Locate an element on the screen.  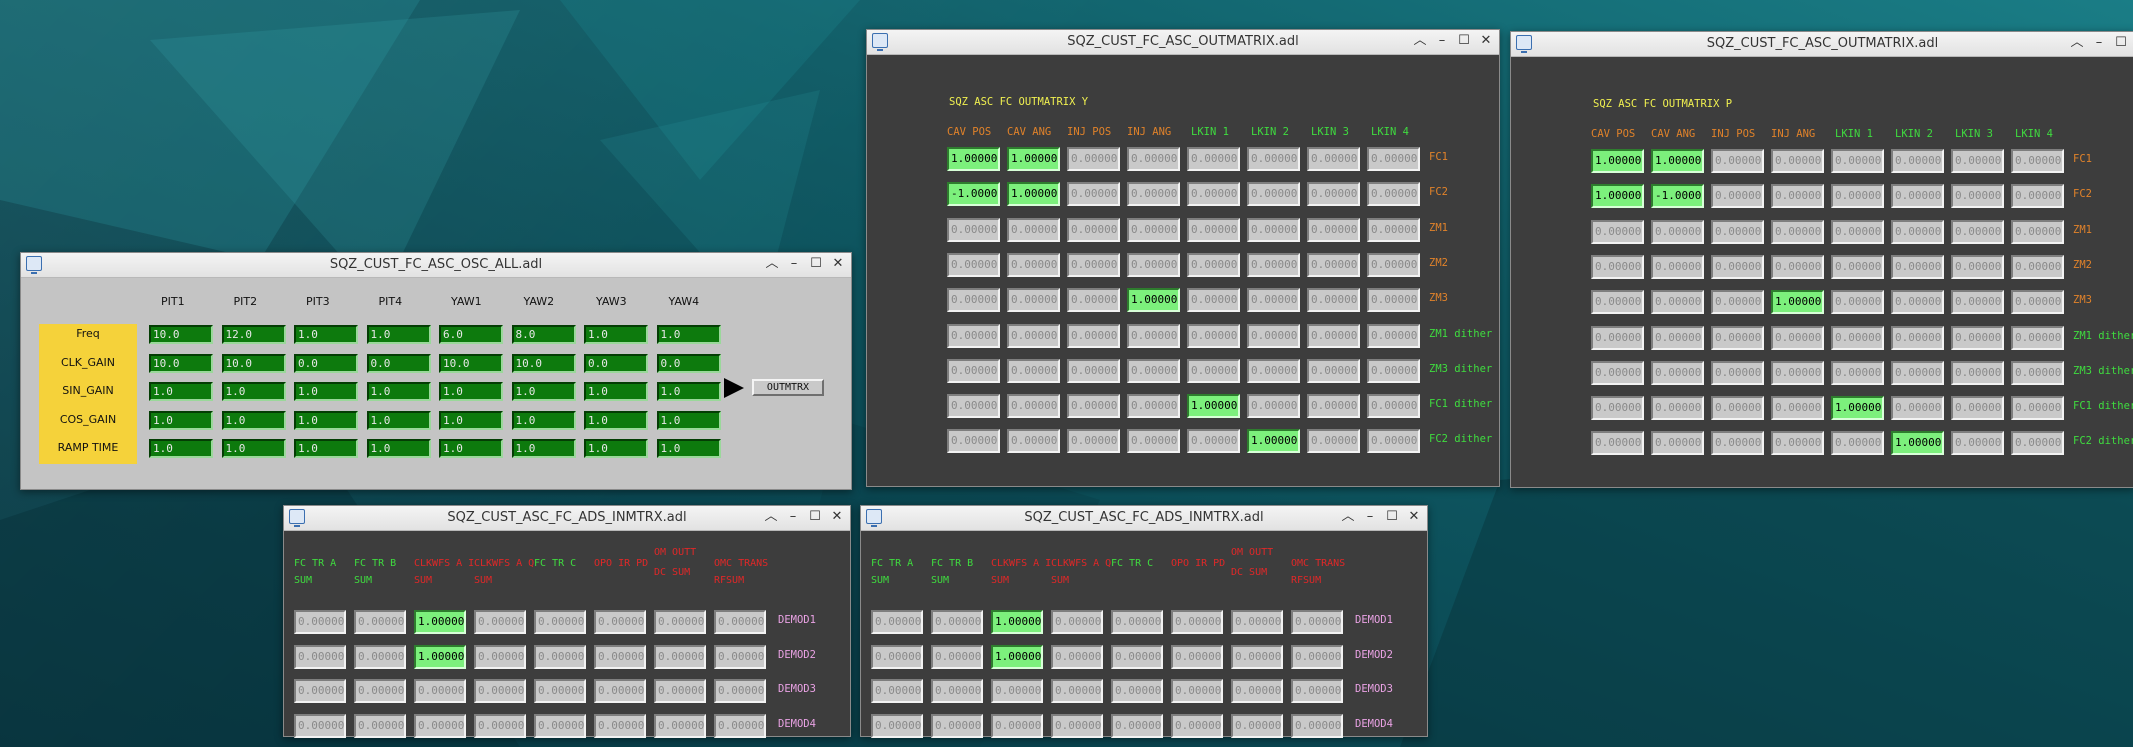
minimize-icon: – is located at coordinates (1370, 517).